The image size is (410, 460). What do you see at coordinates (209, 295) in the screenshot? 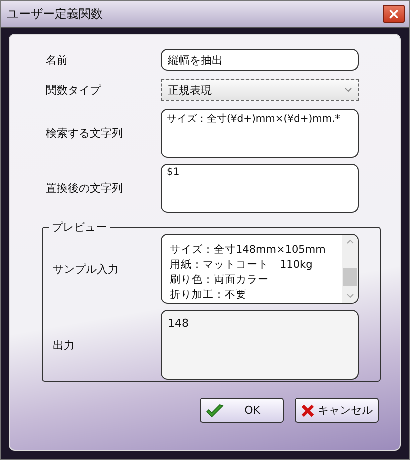
I see `text-line: 折り加工：不要` at bounding box center [209, 295].